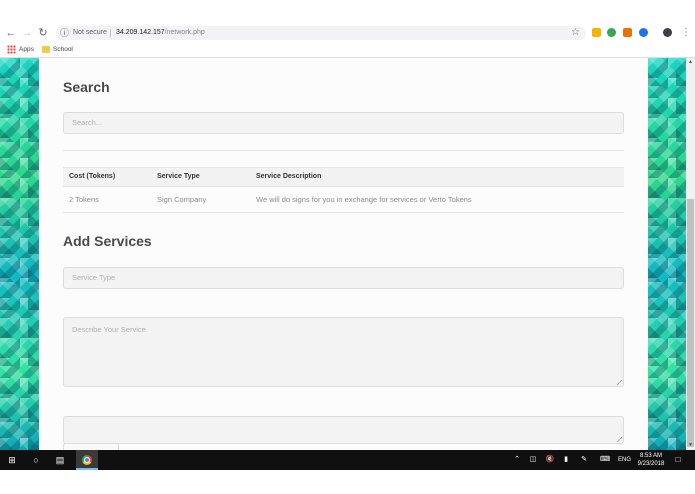 The height and width of the screenshot is (494, 695). I want to click on pen-icon: ✎, so click(584, 460).